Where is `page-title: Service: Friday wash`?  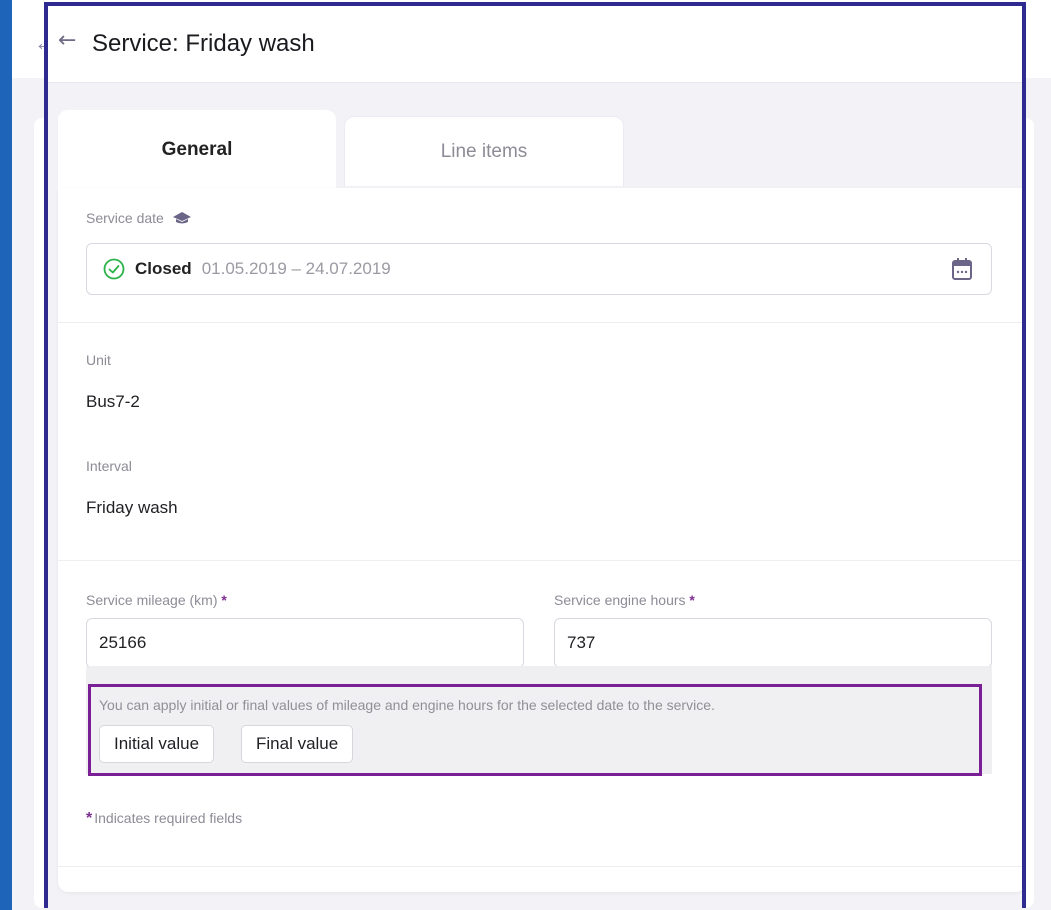 page-title: Service: Friday wash is located at coordinates (203, 43).